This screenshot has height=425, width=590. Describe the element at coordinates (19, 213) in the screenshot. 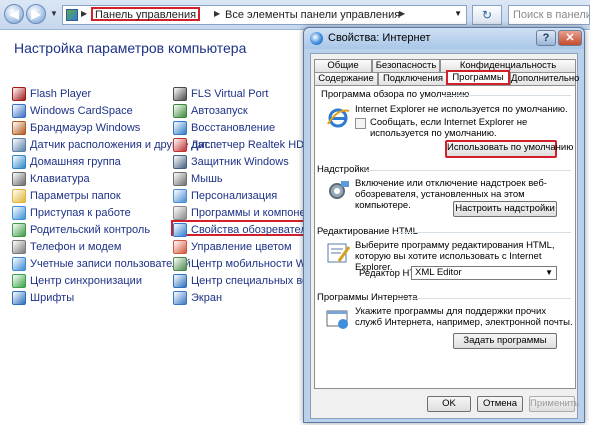

I see `getting-started-icon` at that location.